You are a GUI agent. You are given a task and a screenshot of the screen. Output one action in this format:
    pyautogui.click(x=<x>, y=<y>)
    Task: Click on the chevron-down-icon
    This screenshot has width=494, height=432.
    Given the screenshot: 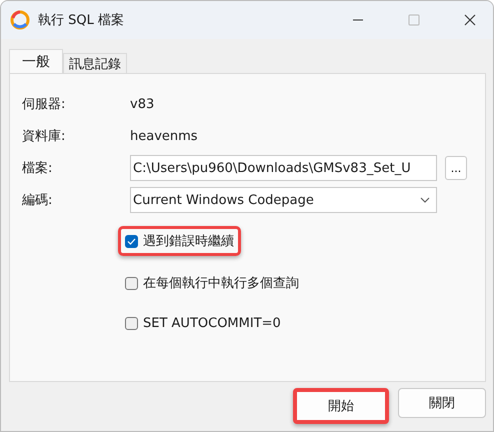 What is the action you would take?
    pyautogui.click(x=425, y=200)
    